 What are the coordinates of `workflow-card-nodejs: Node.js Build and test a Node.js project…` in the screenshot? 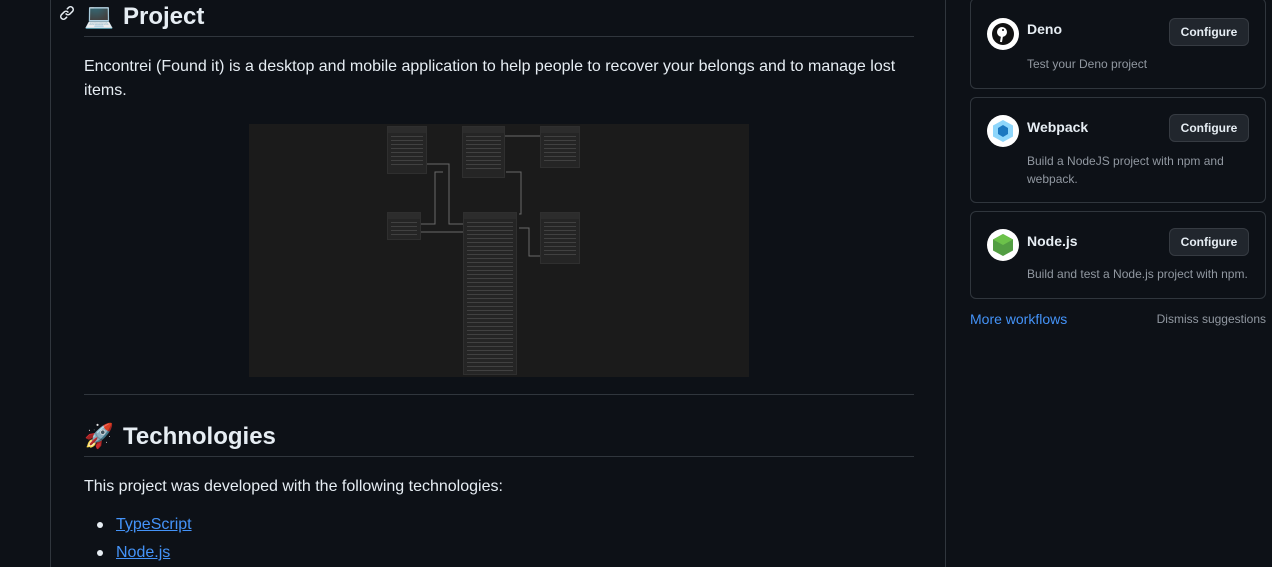 It's located at (1118, 255).